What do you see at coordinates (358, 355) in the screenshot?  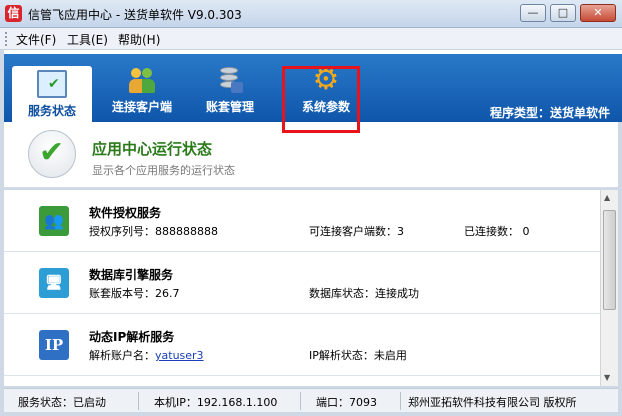 I see `ip-resolve-status: IP解析状态：未启用` at bounding box center [358, 355].